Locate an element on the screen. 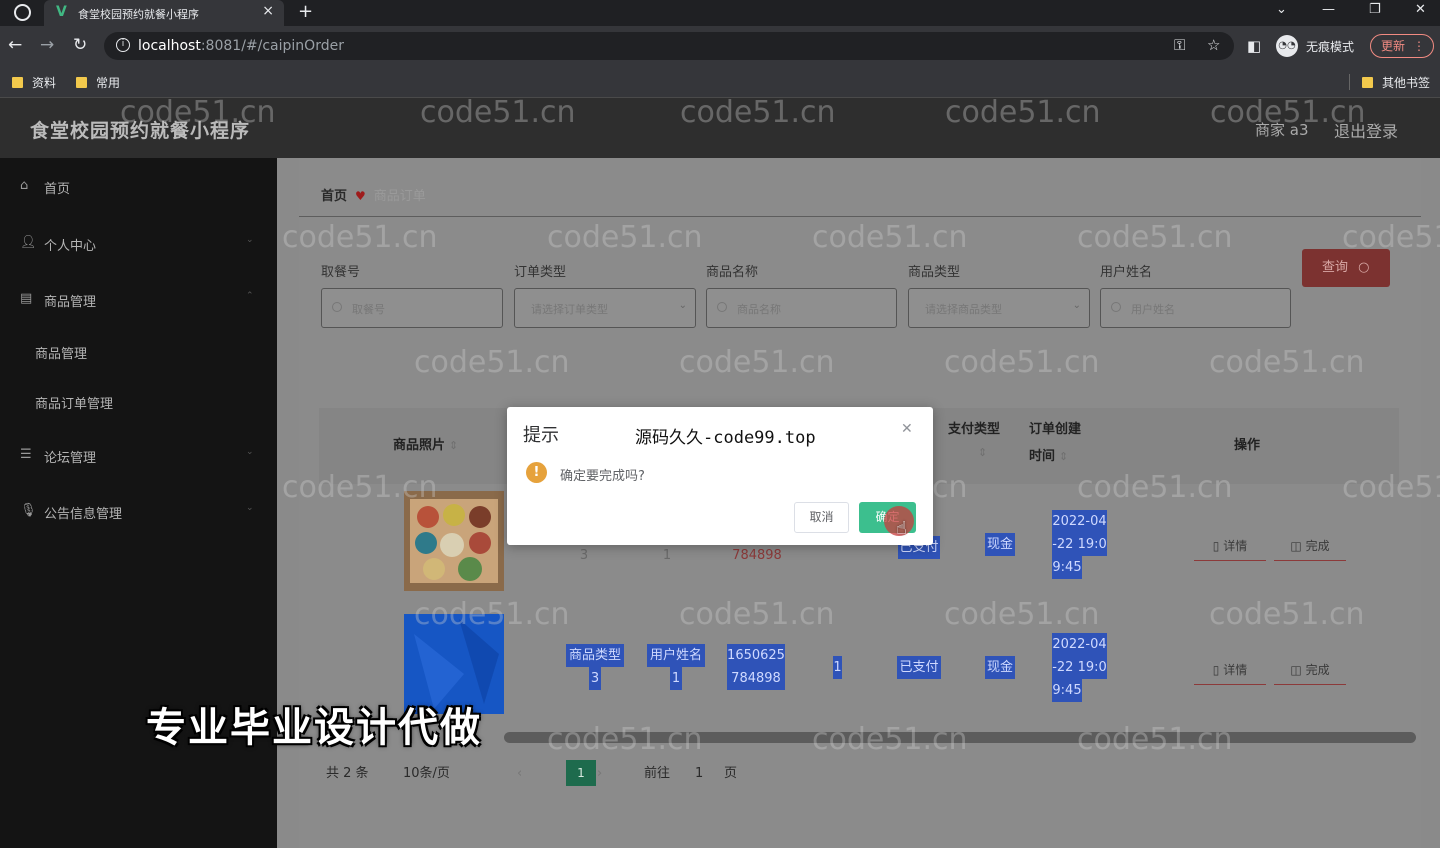  update-label: 更新 is located at coordinates (1393, 46).